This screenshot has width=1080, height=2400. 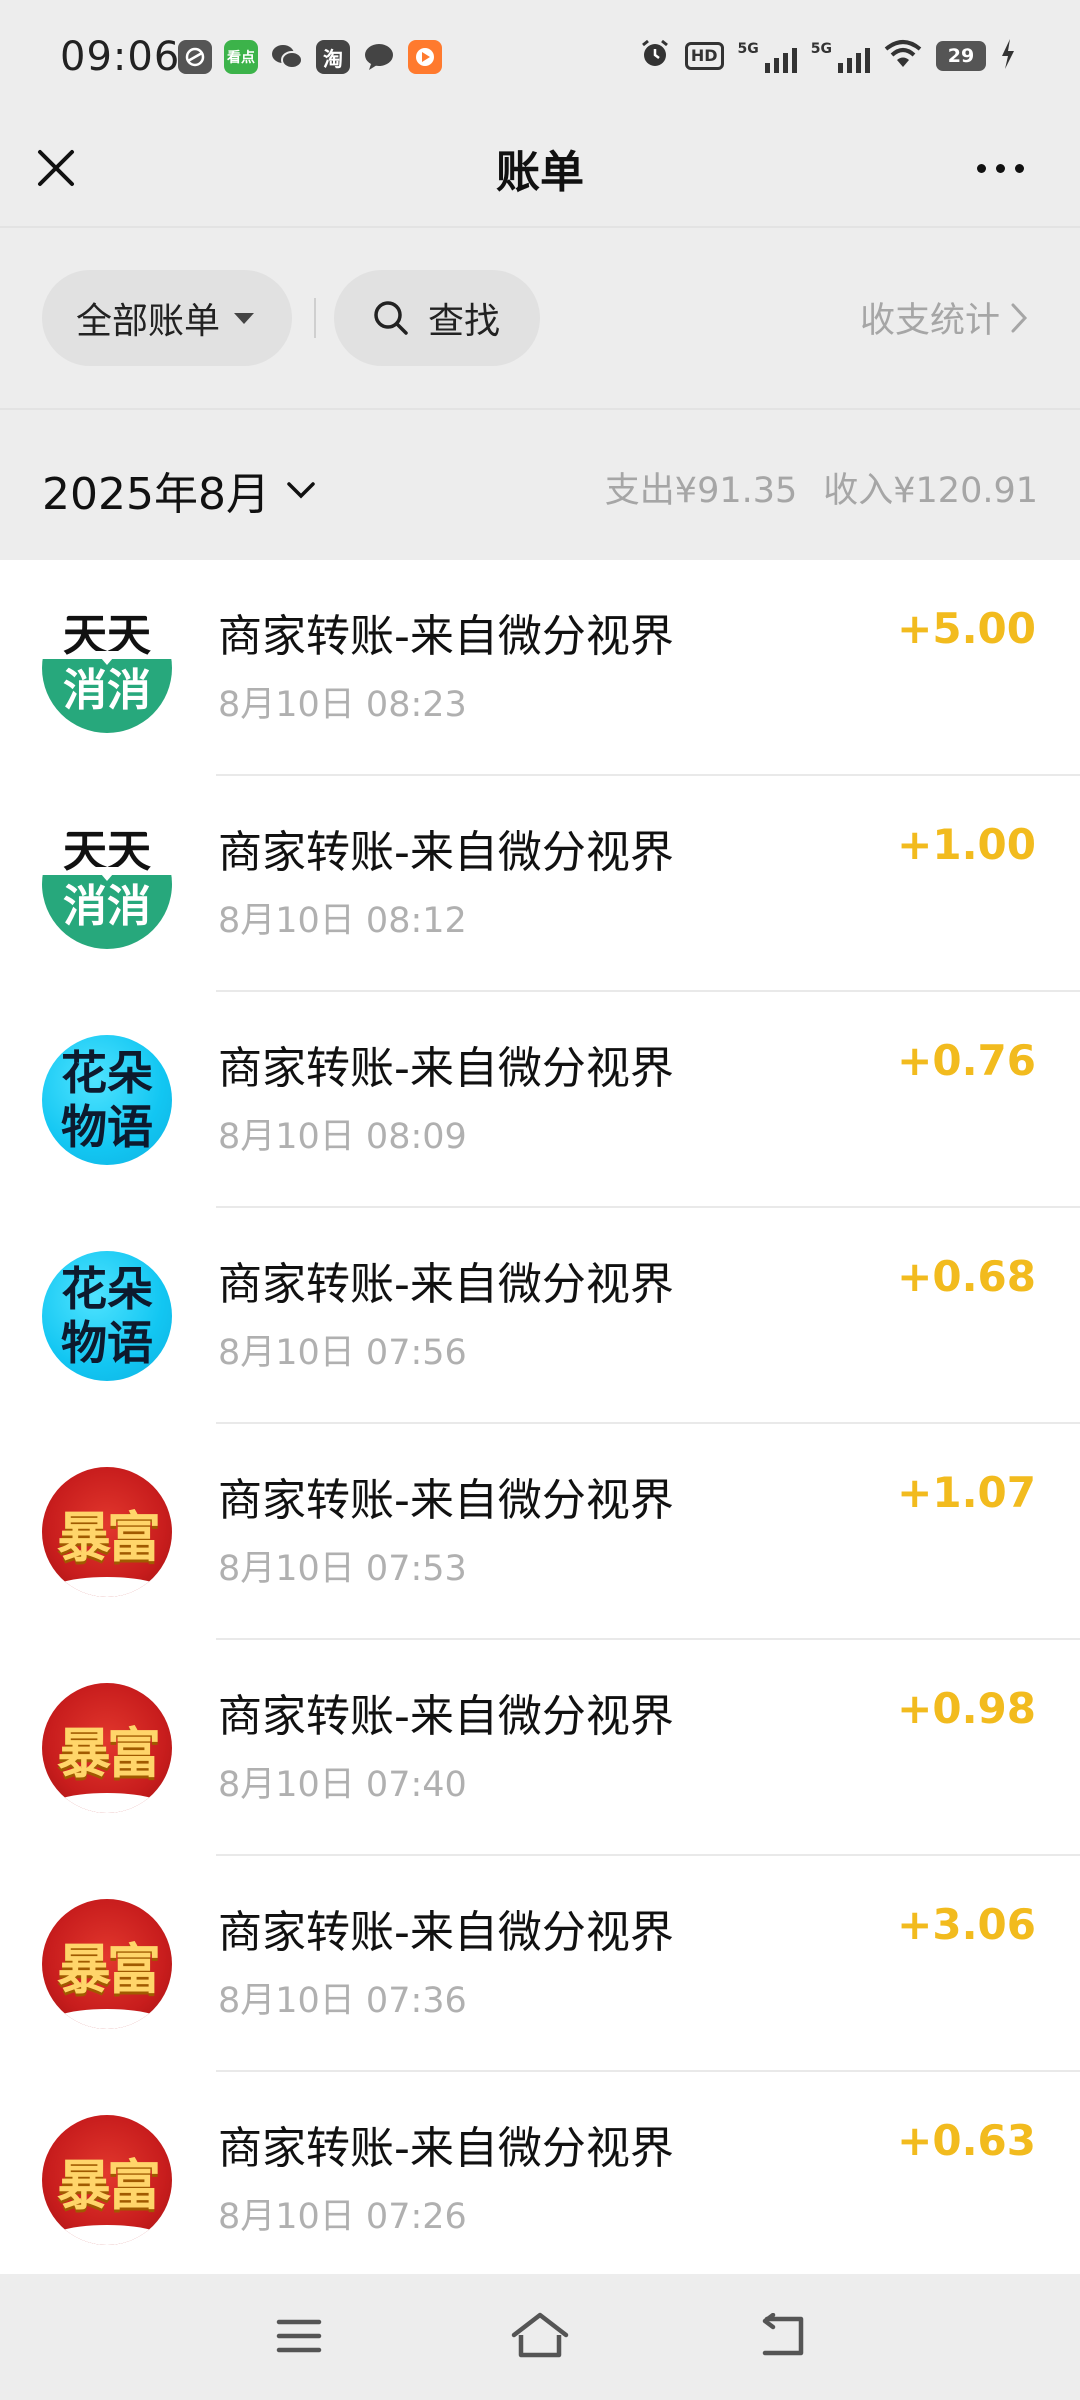 I want to click on kandian-label: 看点, so click(x=241, y=58).